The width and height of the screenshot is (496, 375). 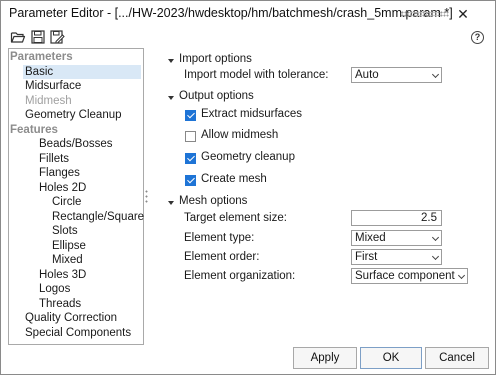 What do you see at coordinates (18, 37) in the screenshot?
I see `open-folder-icon` at bounding box center [18, 37].